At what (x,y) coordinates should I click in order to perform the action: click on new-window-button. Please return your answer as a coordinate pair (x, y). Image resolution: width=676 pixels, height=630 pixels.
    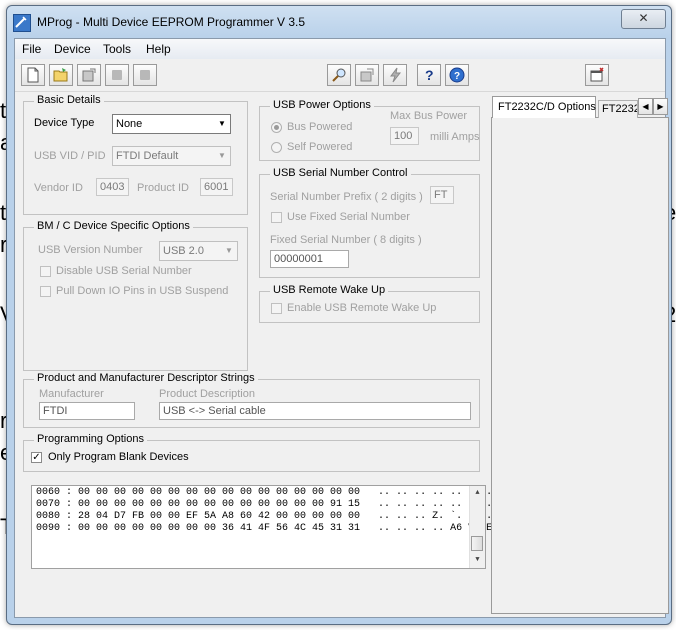
    Looking at the image, I should click on (597, 75).